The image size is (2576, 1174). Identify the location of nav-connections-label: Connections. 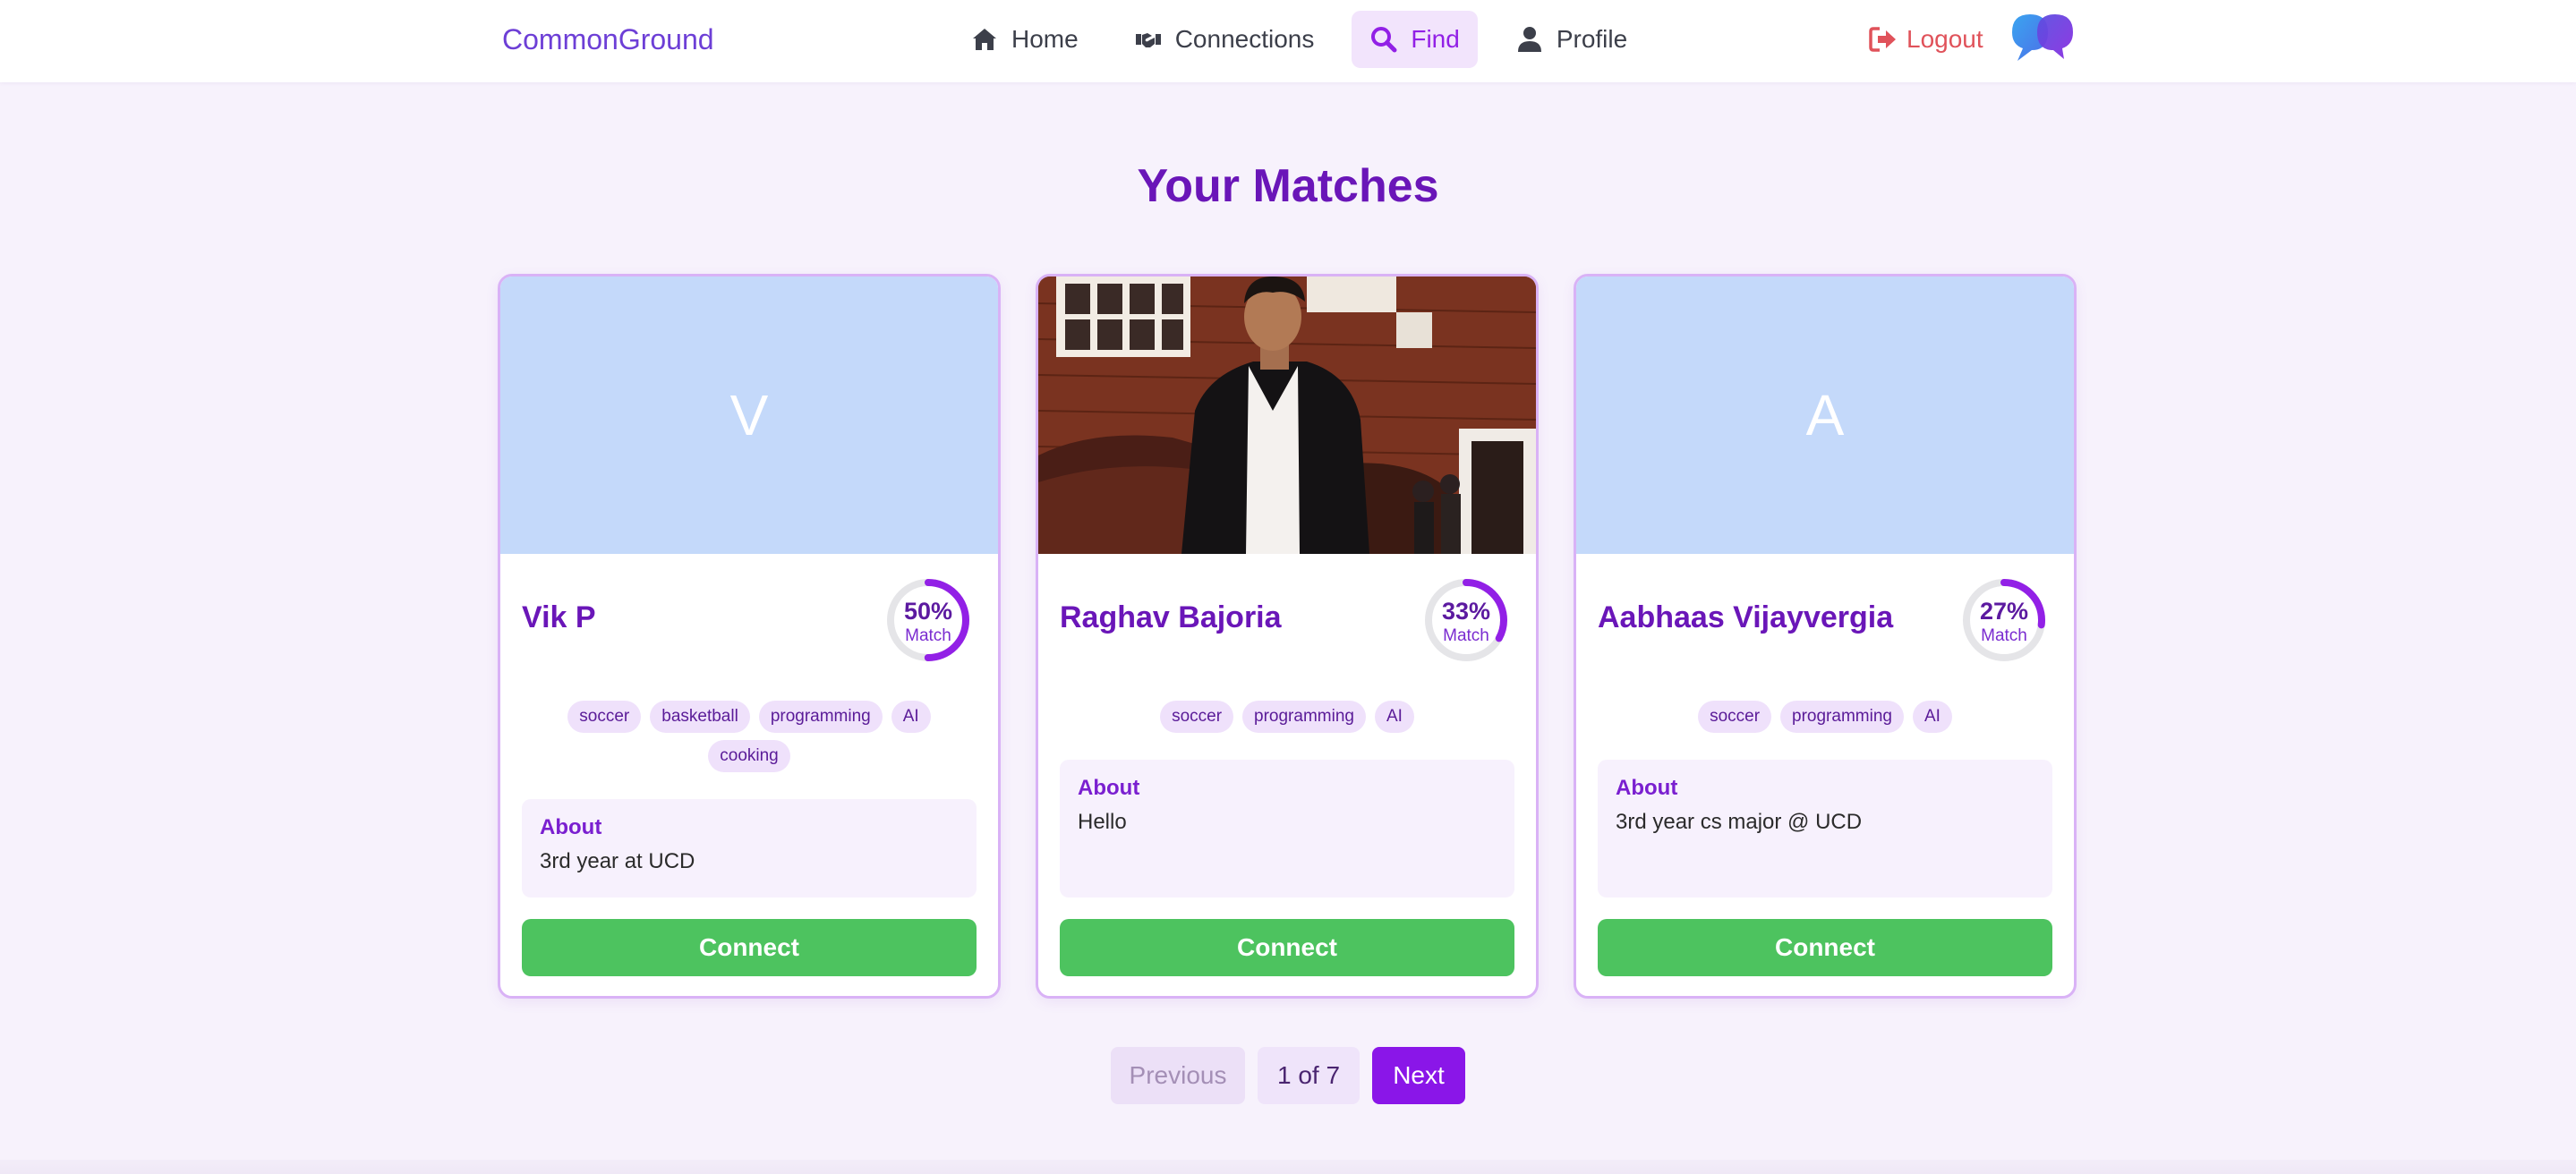
(1244, 39).